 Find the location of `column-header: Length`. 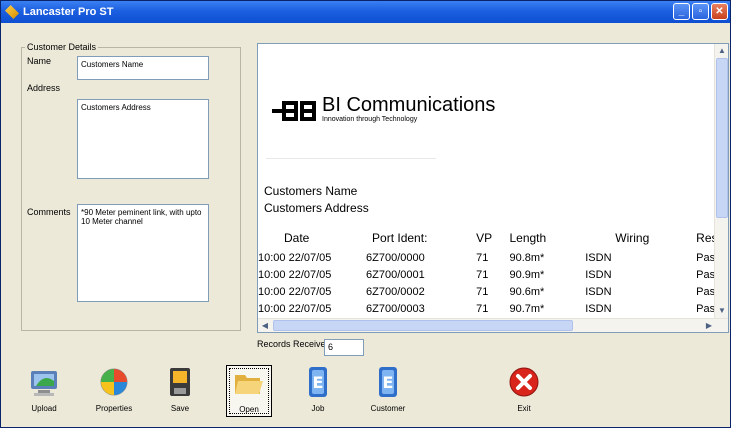

column-header: Length is located at coordinates (528, 238).